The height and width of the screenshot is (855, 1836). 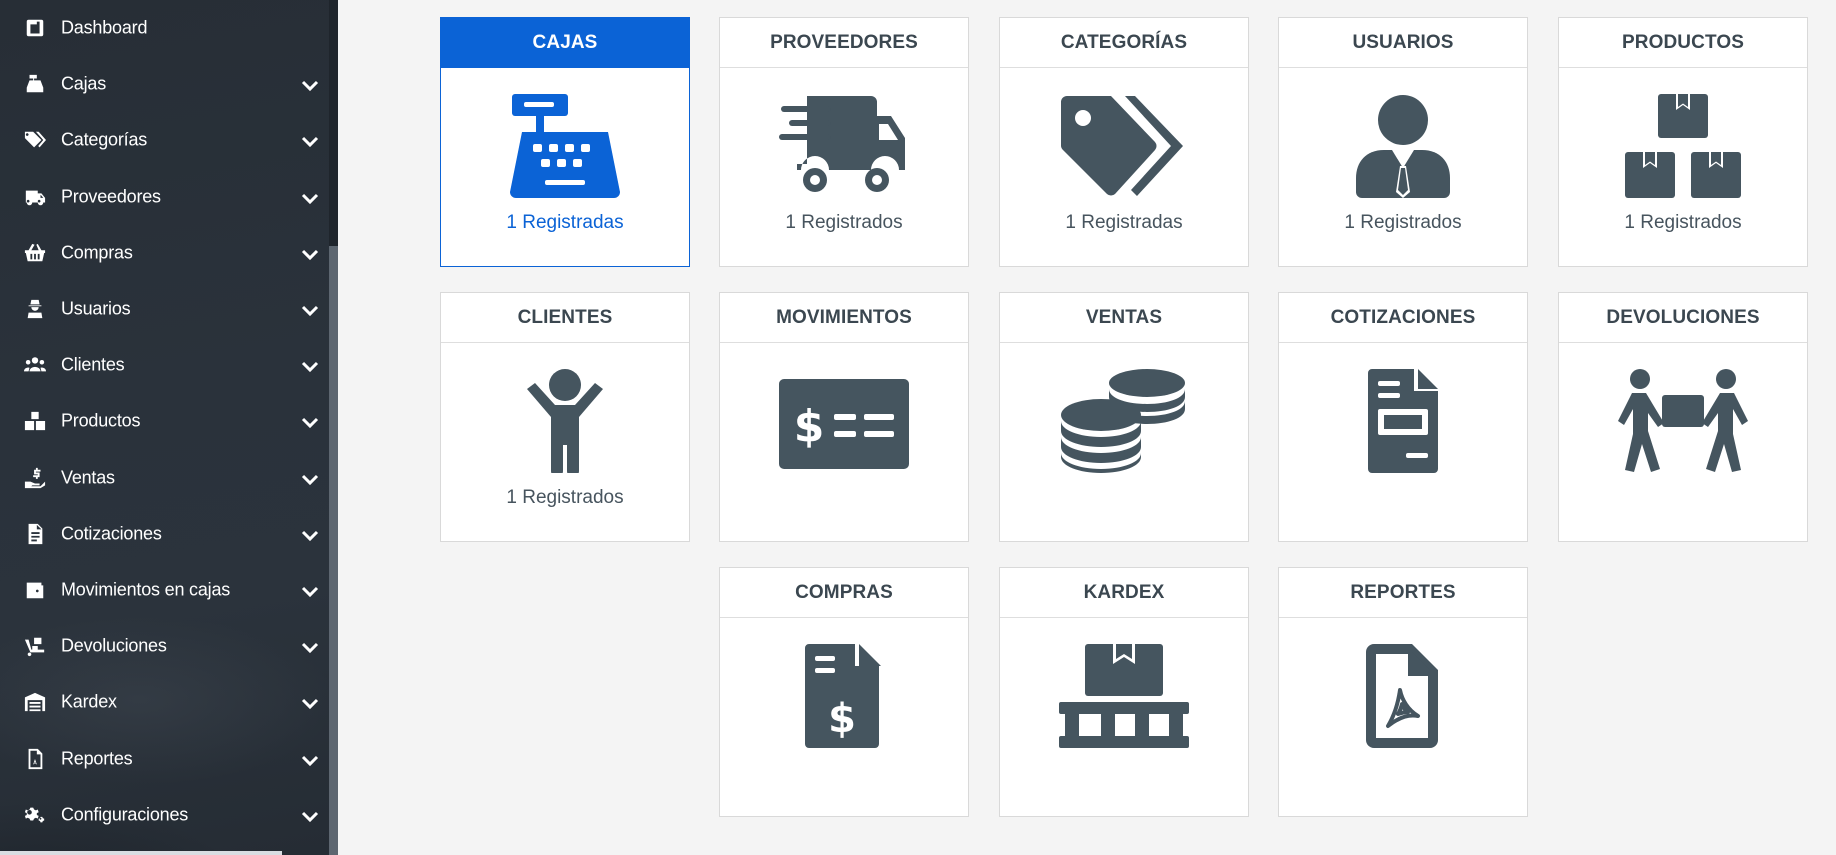 What do you see at coordinates (35, 702) in the screenshot?
I see `warehouse-icon` at bounding box center [35, 702].